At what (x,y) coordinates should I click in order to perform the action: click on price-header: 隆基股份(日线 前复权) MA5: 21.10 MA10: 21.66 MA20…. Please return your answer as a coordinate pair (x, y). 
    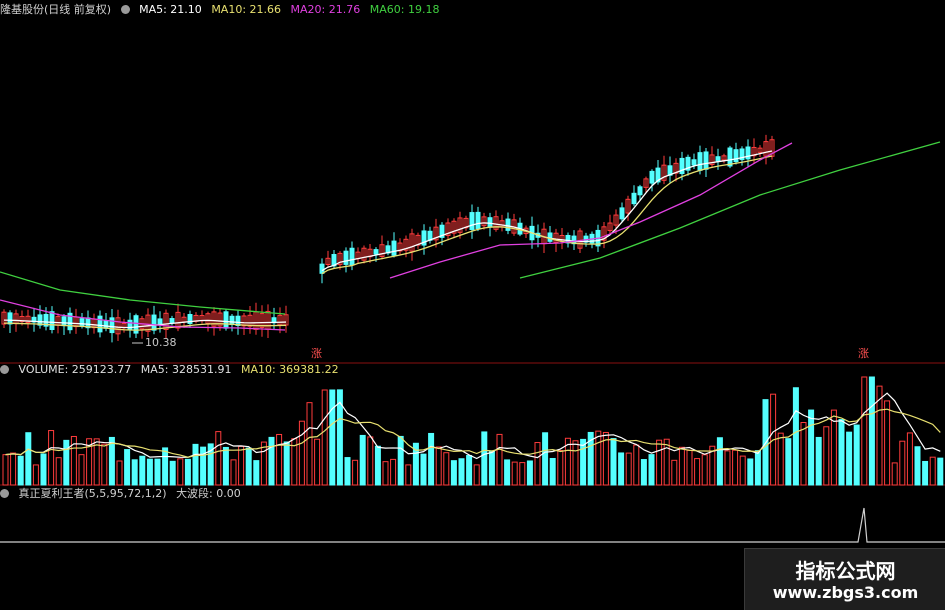
    Looking at the image, I should click on (222, 10).